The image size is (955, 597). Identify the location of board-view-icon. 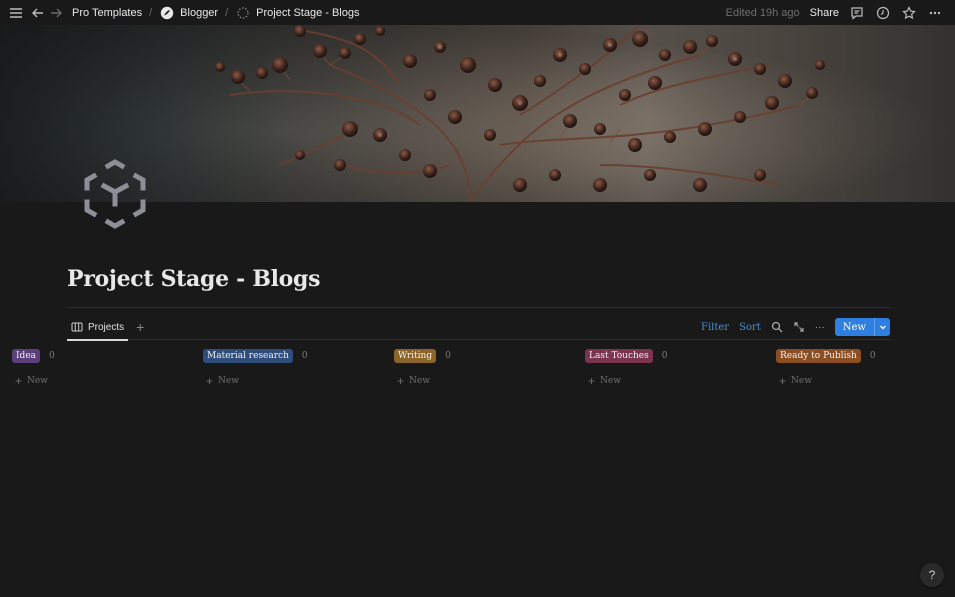
(77, 327).